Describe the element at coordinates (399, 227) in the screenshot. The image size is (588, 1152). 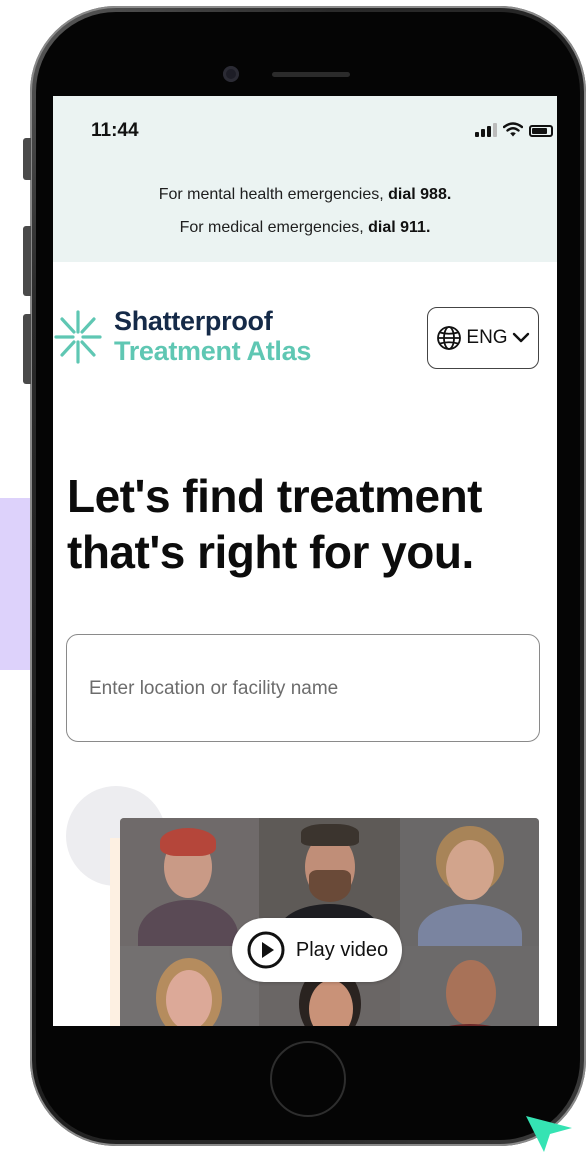
I see `dial-911-link: dial 911.` at that location.